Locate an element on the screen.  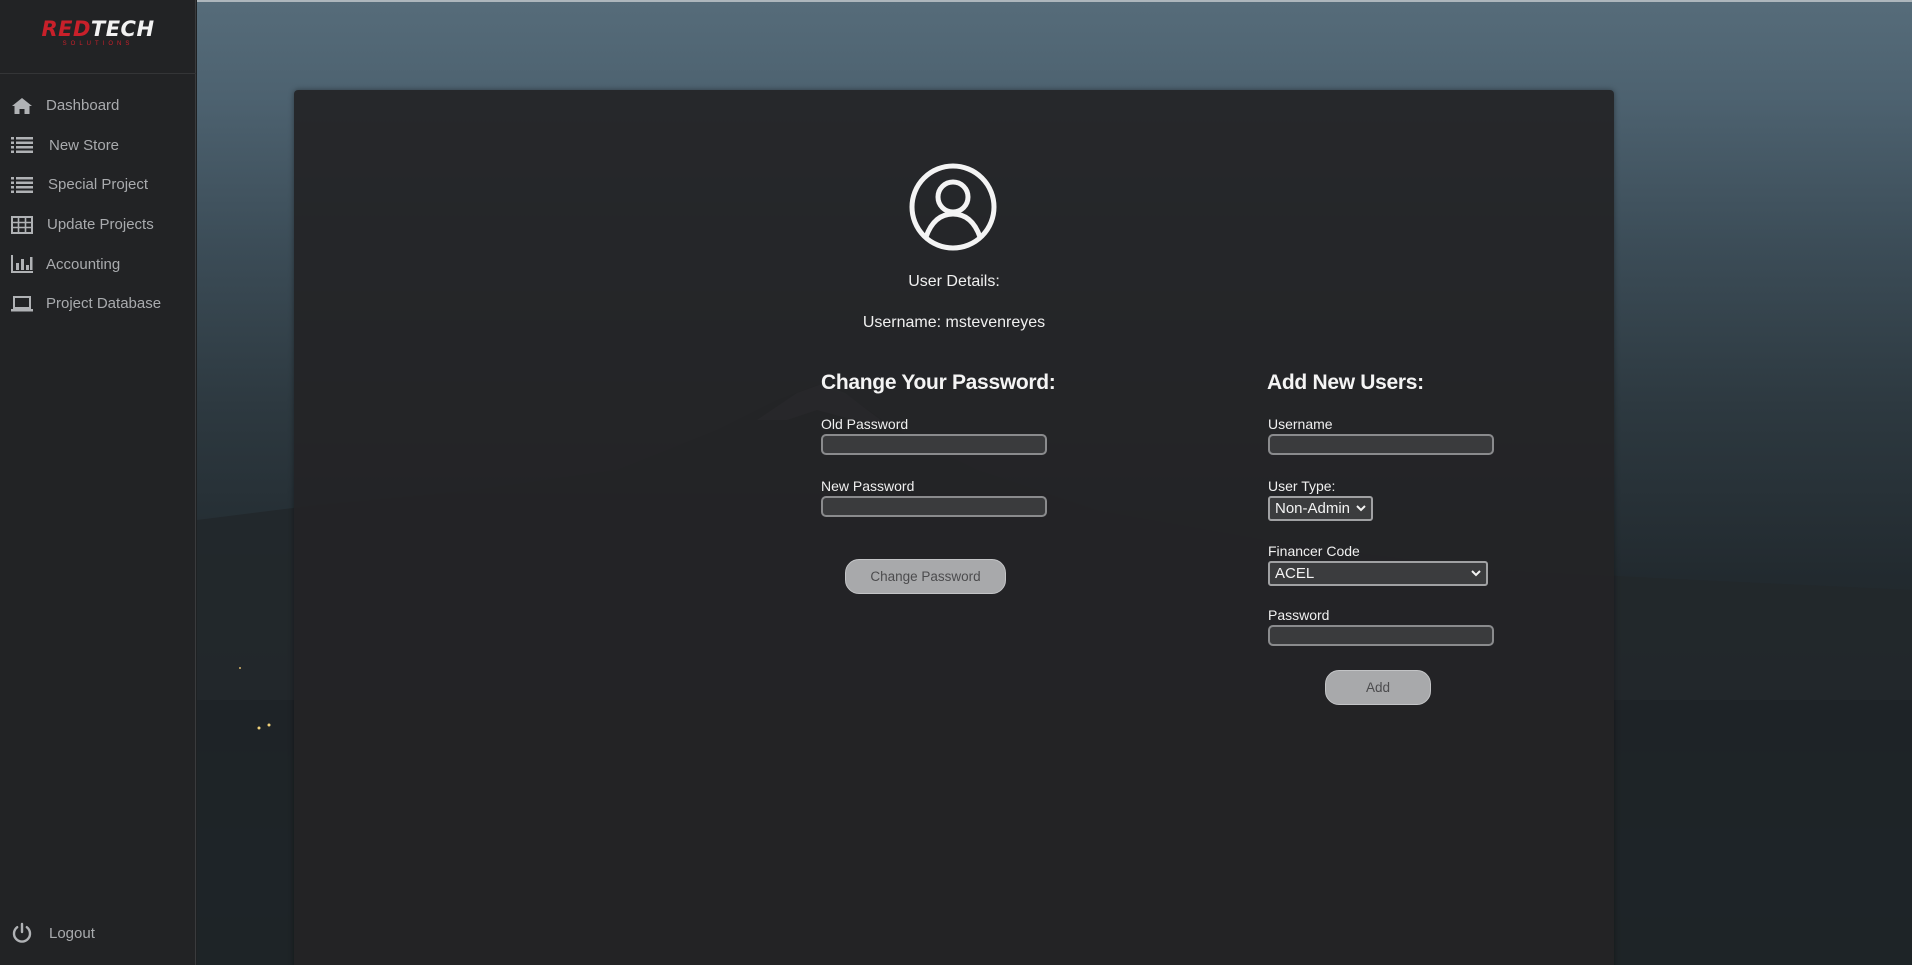
sidebar-item-special-project: Special Project is located at coordinates (98, 185).